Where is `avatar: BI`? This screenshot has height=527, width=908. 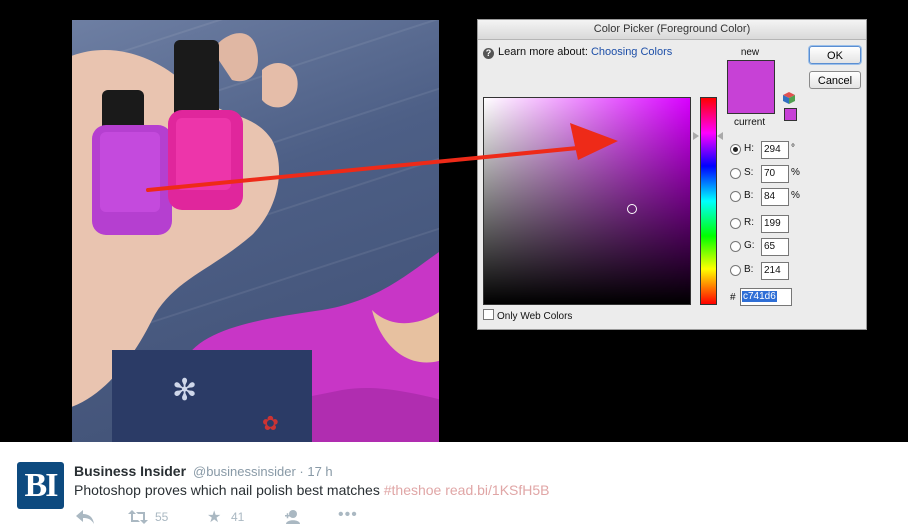 avatar: BI is located at coordinates (40, 485).